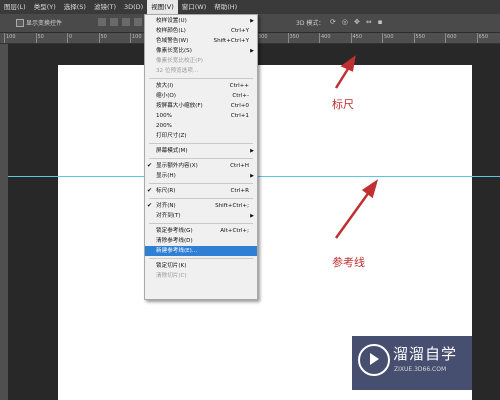 This screenshot has width=500, height=400. What do you see at coordinates (172, 41) in the screenshot?
I see `menu-item-label: 色域警告(W)` at bounding box center [172, 41].